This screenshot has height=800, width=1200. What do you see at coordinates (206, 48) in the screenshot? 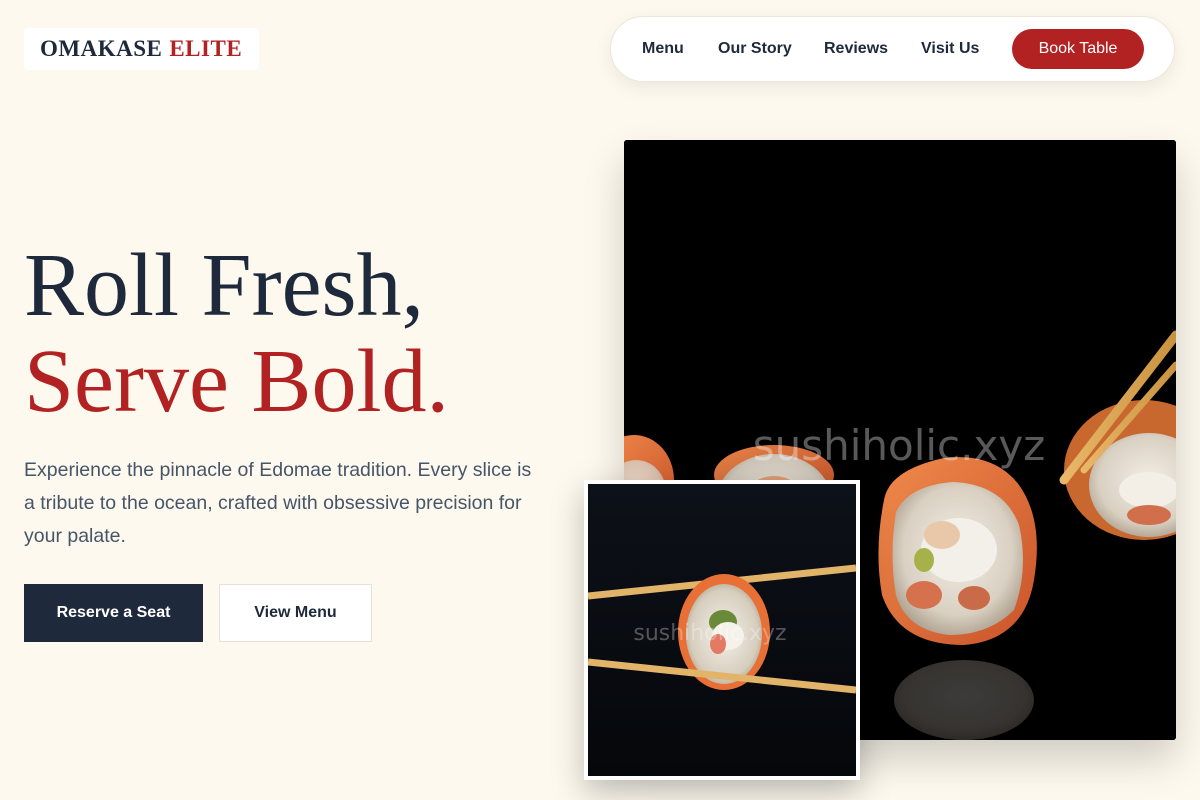
I see `brand-accent: ELITE` at bounding box center [206, 48].